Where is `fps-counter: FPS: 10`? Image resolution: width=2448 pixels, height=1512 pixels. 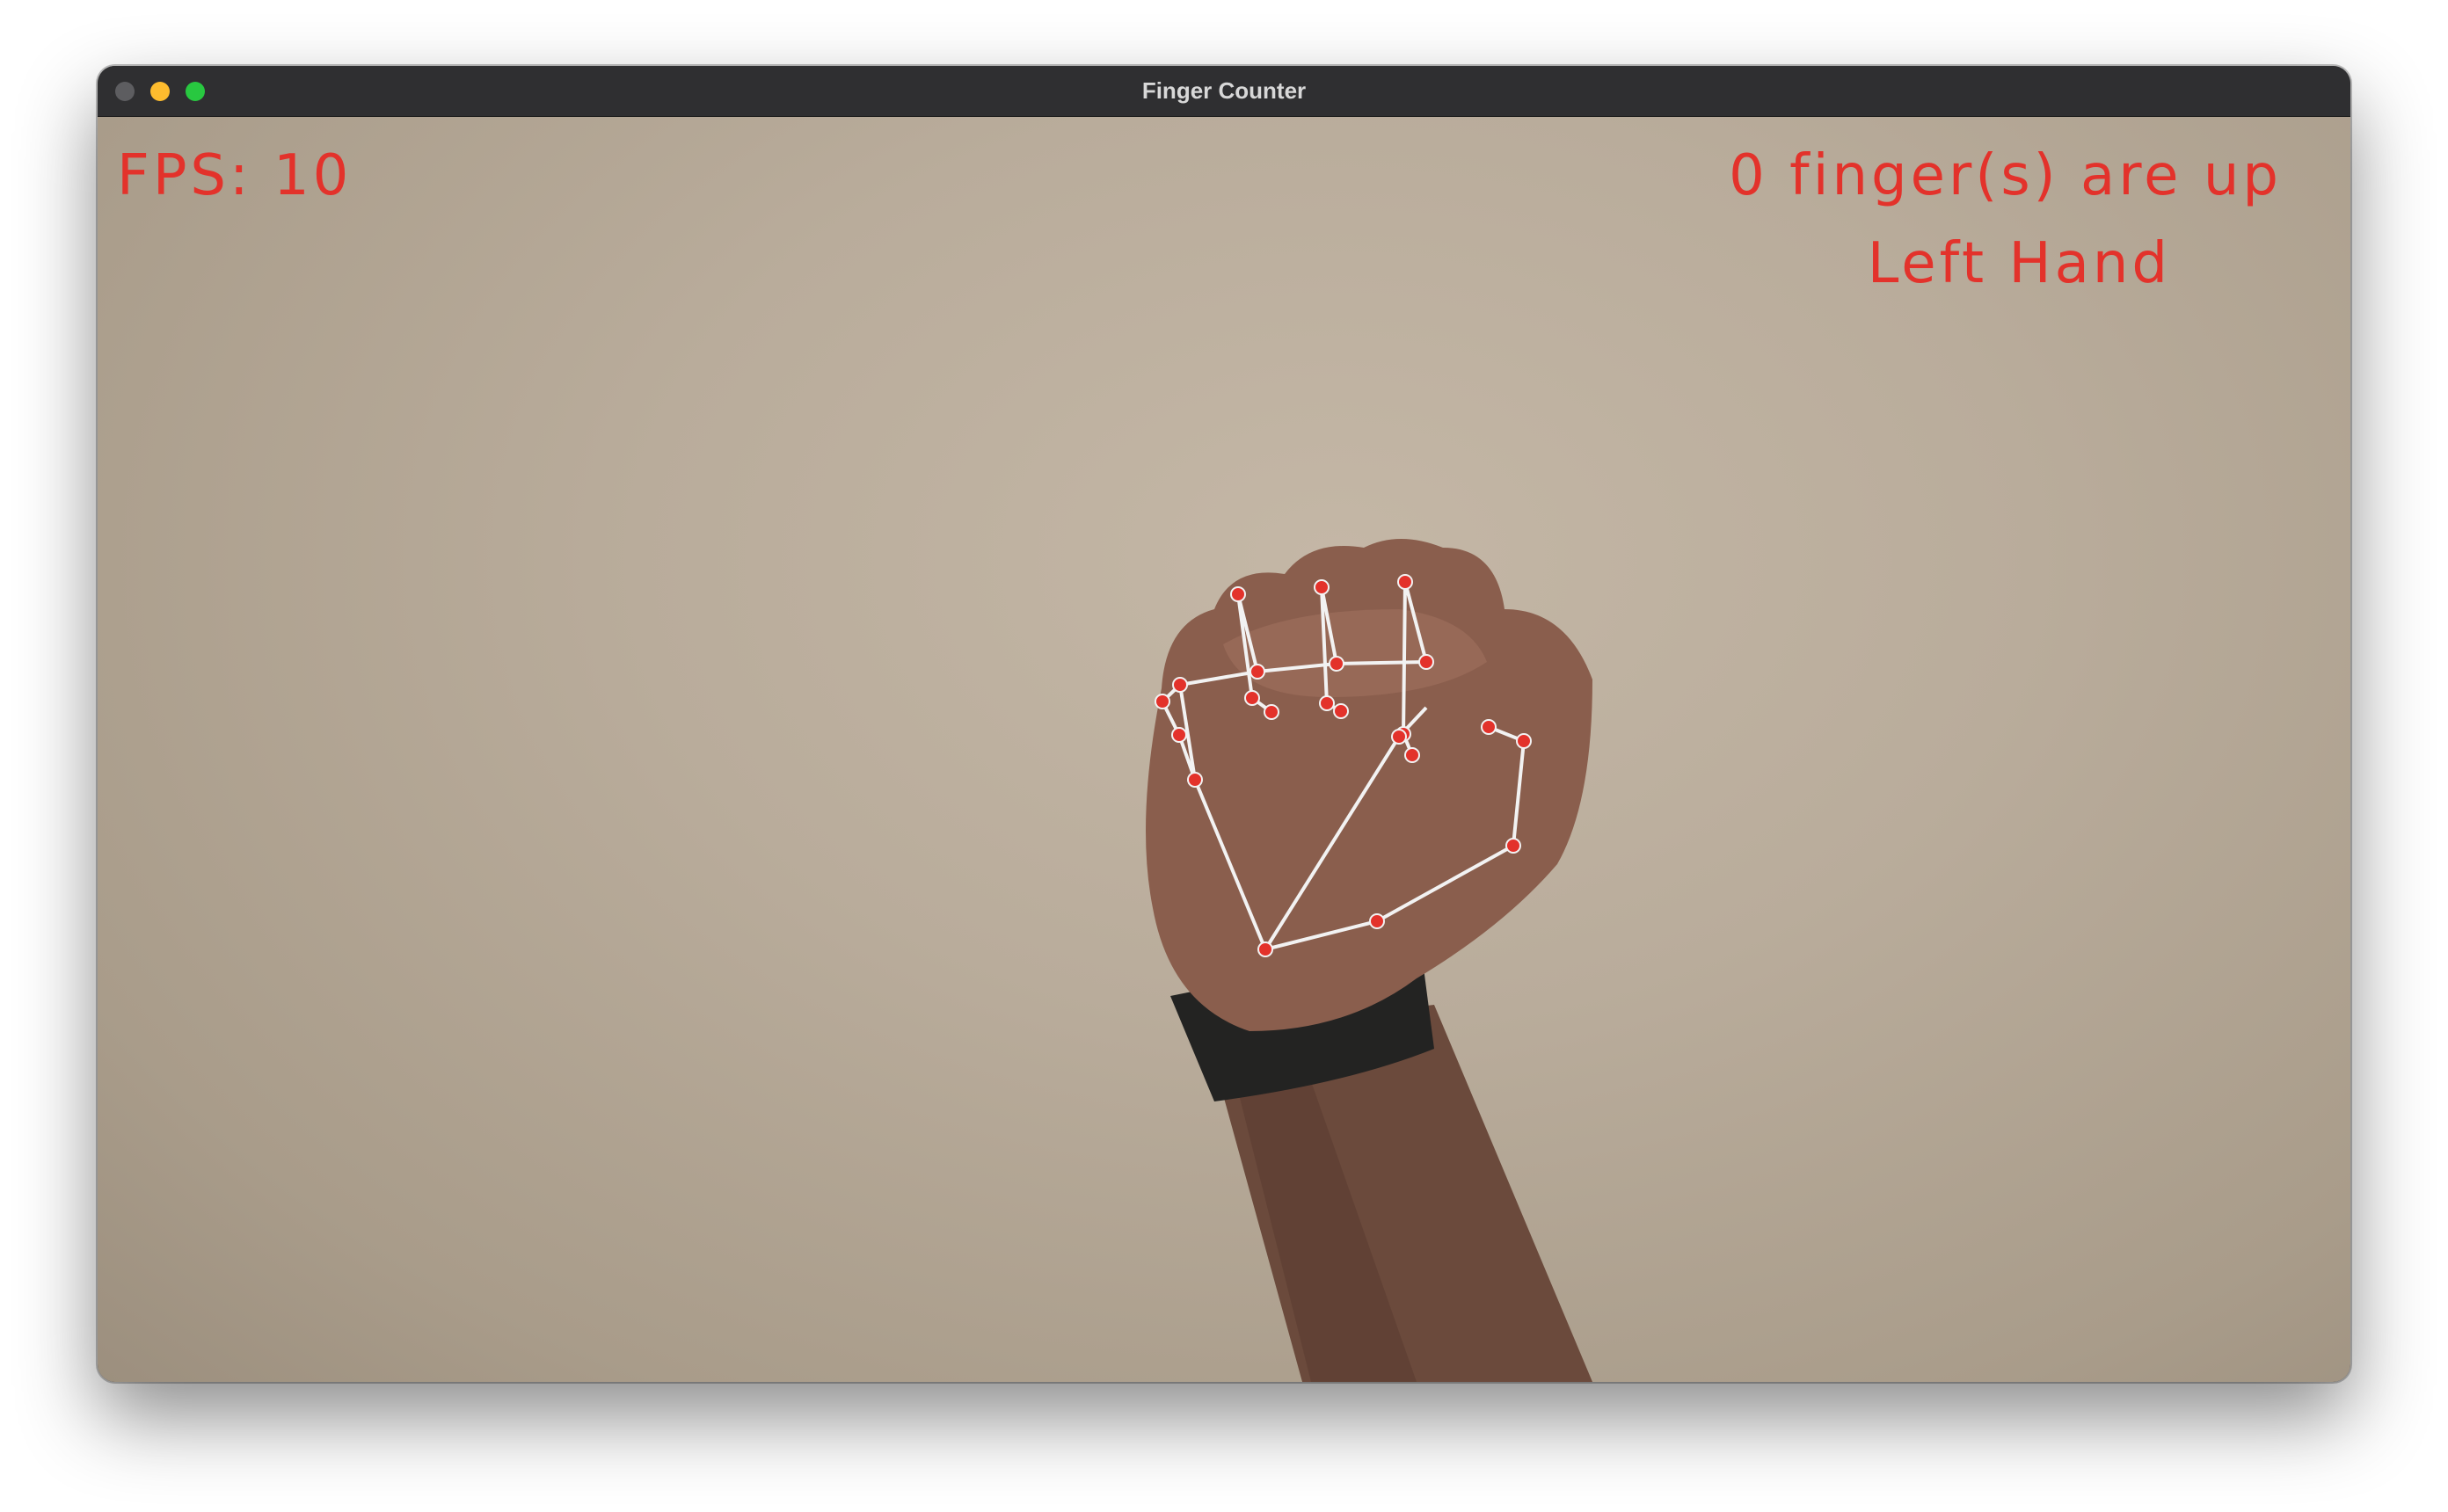
fps-counter: FPS: 10 is located at coordinates (235, 176).